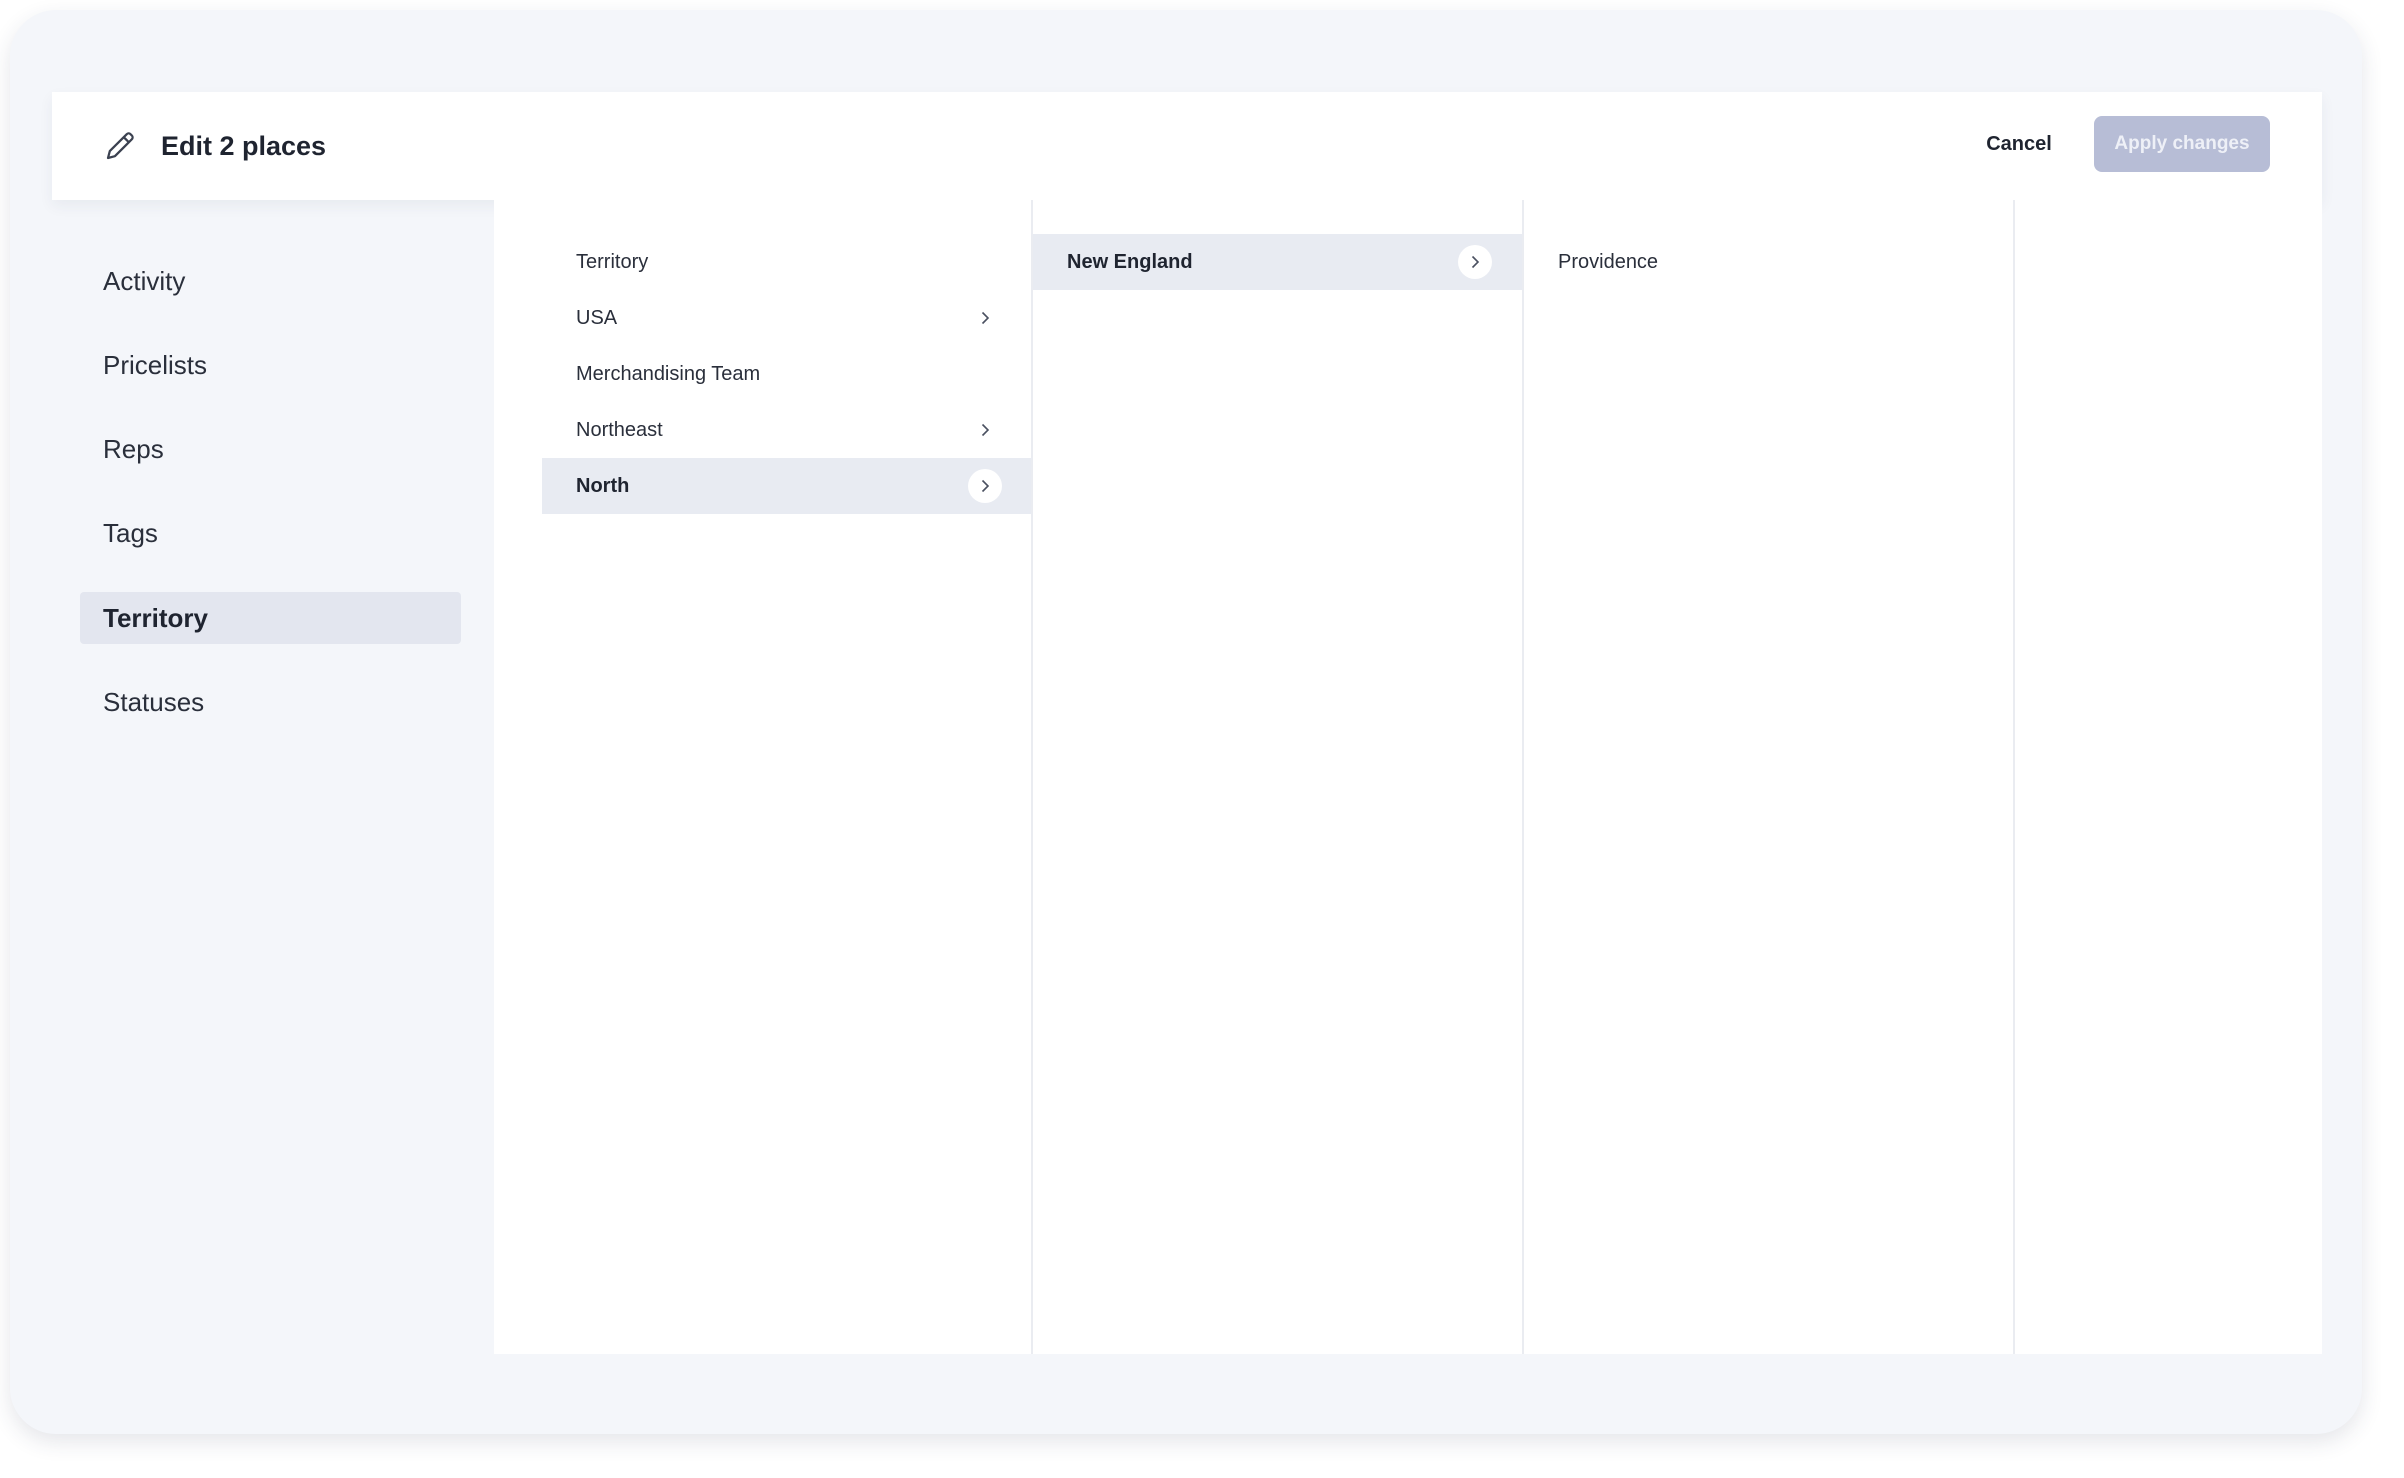 Image resolution: width=2404 pixels, height=1478 pixels. What do you see at coordinates (120, 146) in the screenshot?
I see `pencil-icon` at bounding box center [120, 146].